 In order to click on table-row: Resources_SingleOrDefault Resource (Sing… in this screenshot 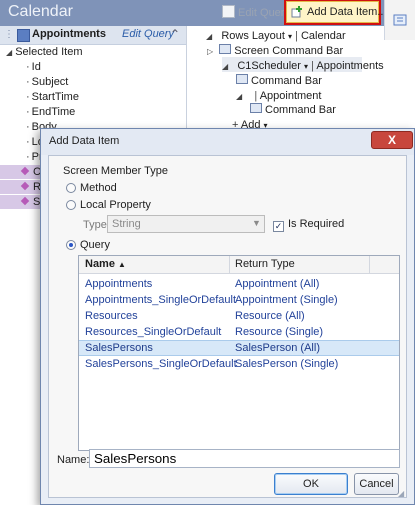, I will do `click(239, 332)`.